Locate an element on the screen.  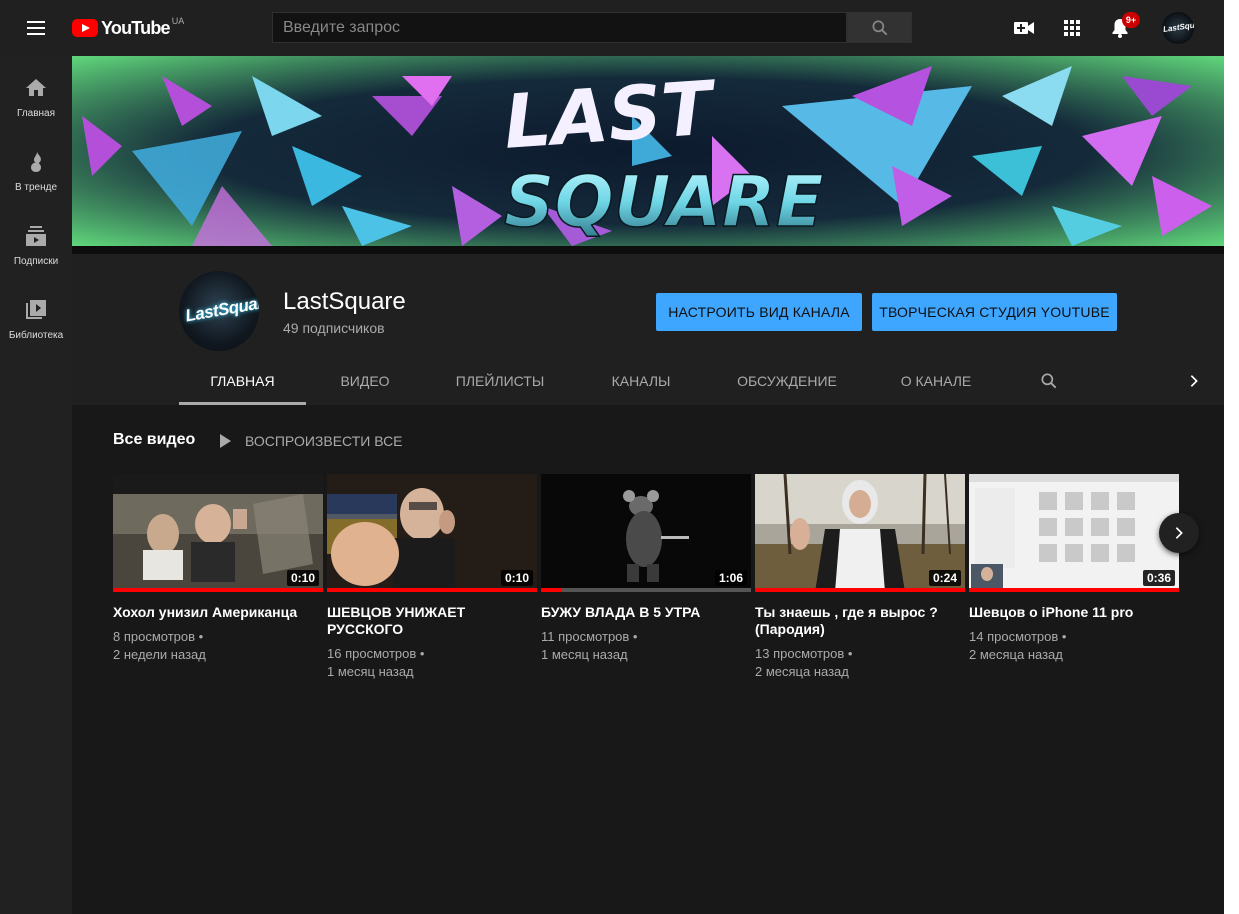
video-title: БУЖУ ВЛАДА В 5 УТРА is located at coordinates (646, 612).